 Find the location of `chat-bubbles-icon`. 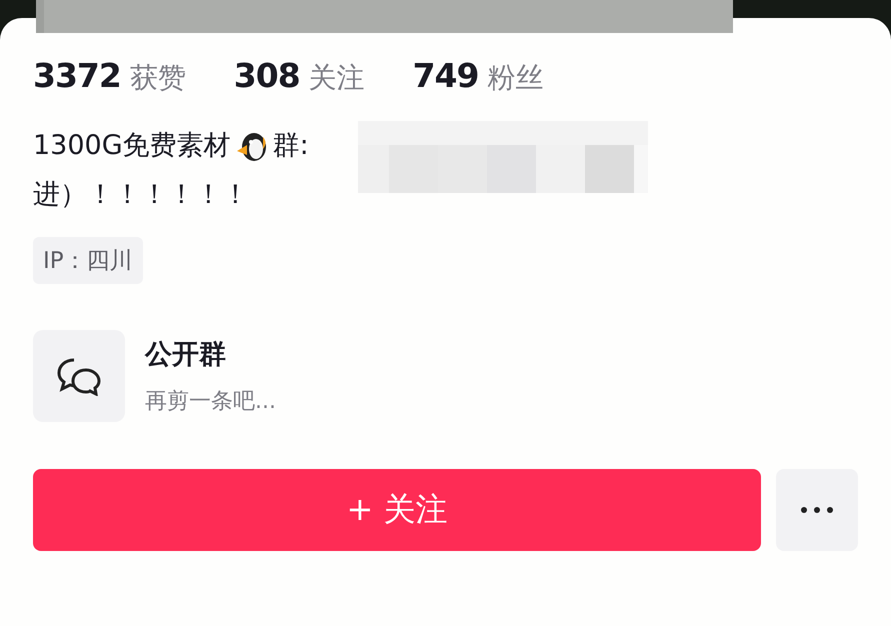

chat-bubbles-icon is located at coordinates (79, 376).